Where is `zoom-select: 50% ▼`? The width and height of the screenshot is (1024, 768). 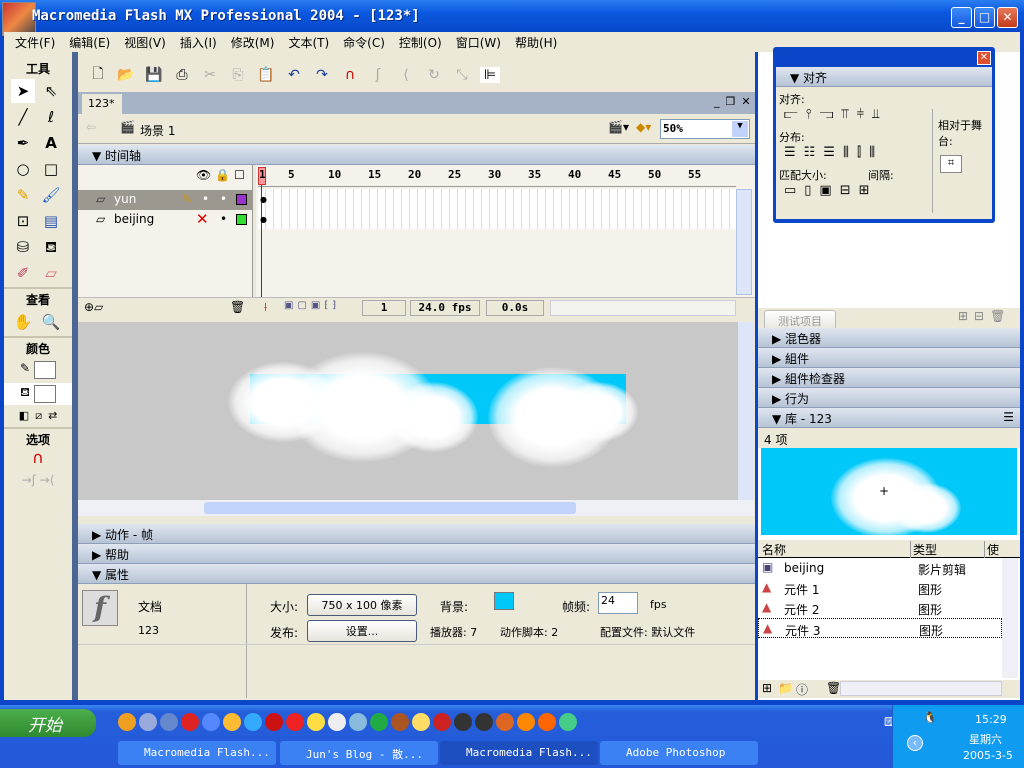 zoom-select: 50% ▼ is located at coordinates (705, 129).